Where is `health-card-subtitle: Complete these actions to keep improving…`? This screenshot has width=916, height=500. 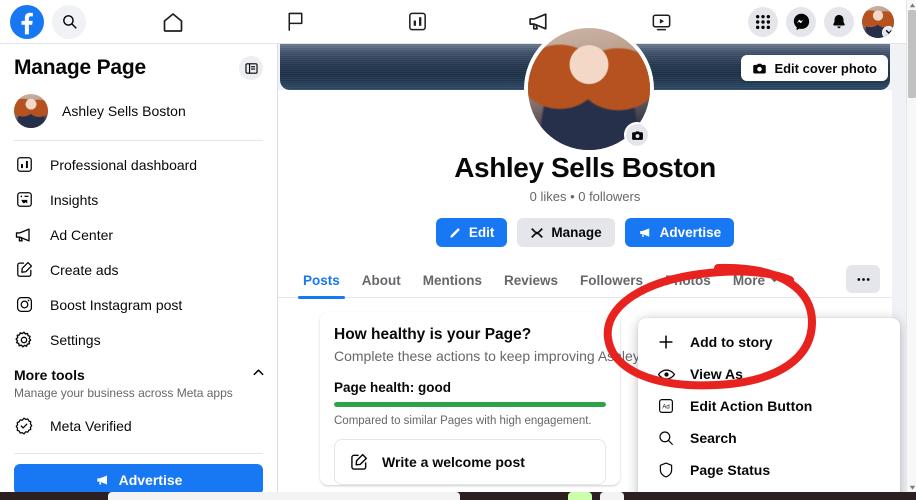 health-card-subtitle: Complete these actions to keep improving… is located at coordinates (501, 356).